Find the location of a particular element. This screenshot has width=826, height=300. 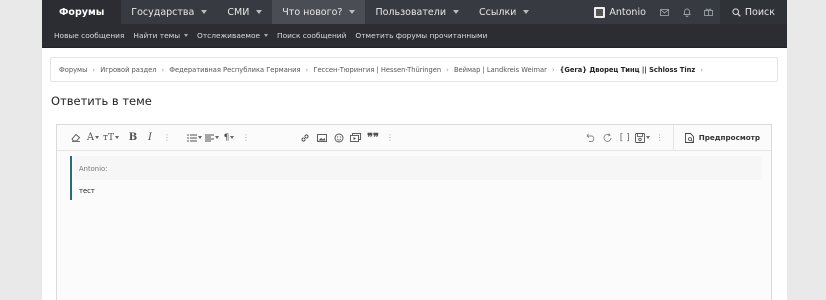

nav-tab-label: Форумы is located at coordinates (82, 12).